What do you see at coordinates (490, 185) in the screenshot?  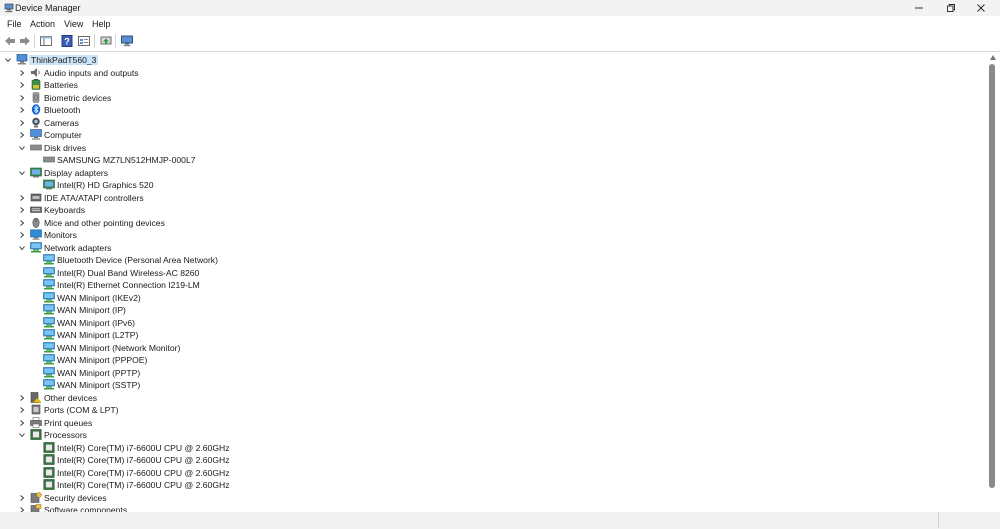 I see `tree-device-row: Intel(R) HD Graphics 520` at bounding box center [490, 185].